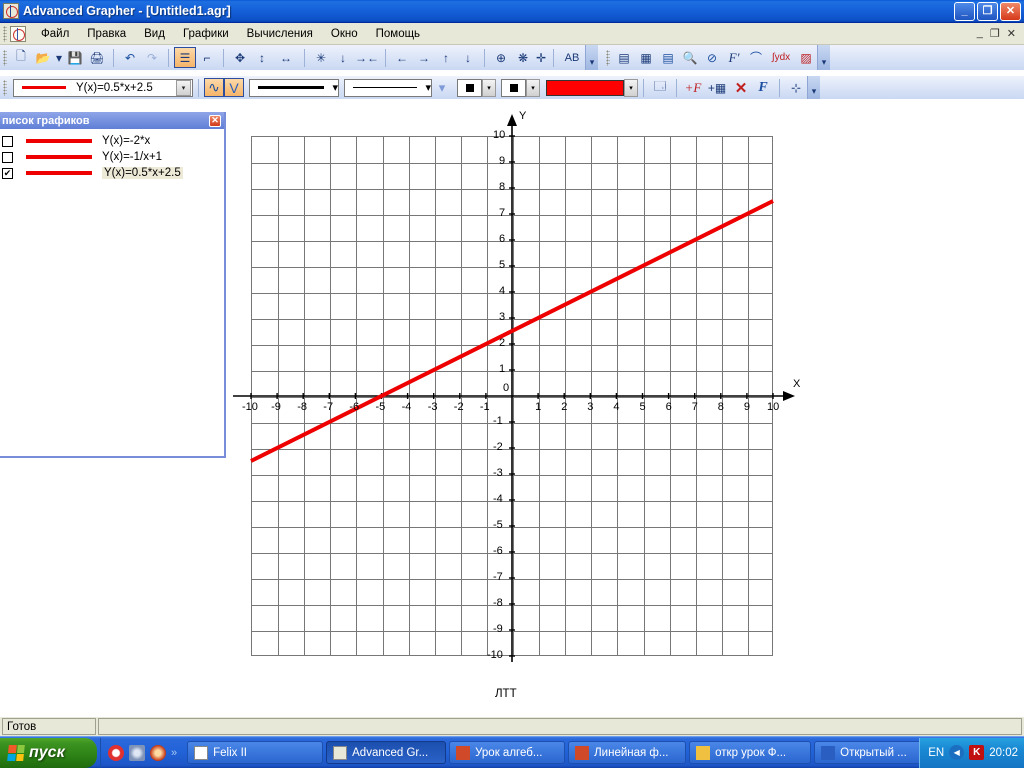  Describe the element at coordinates (286, 57) in the screenshot. I see `stretch-horizontal-icon: ↔` at that location.